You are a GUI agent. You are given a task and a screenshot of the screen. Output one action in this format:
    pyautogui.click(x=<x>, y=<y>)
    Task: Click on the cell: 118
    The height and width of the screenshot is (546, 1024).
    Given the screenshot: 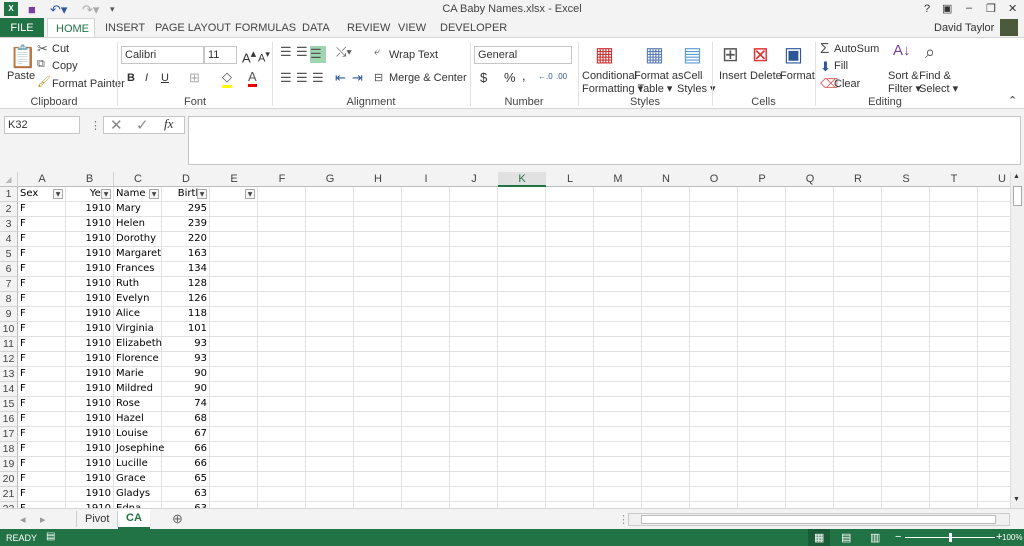 What is the action you would take?
    pyautogui.click(x=186, y=314)
    